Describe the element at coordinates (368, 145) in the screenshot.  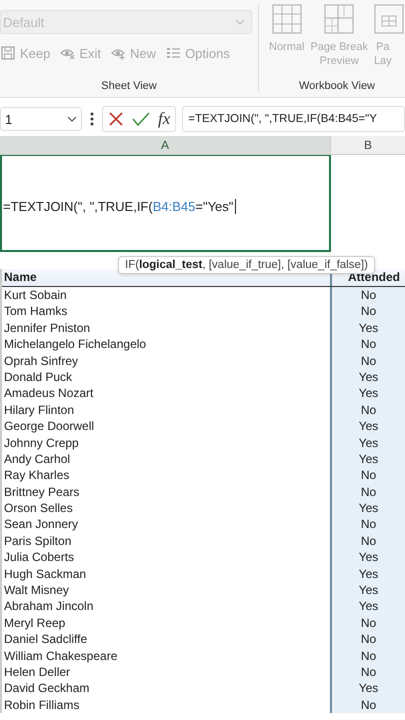
I see `column-header: B` at that location.